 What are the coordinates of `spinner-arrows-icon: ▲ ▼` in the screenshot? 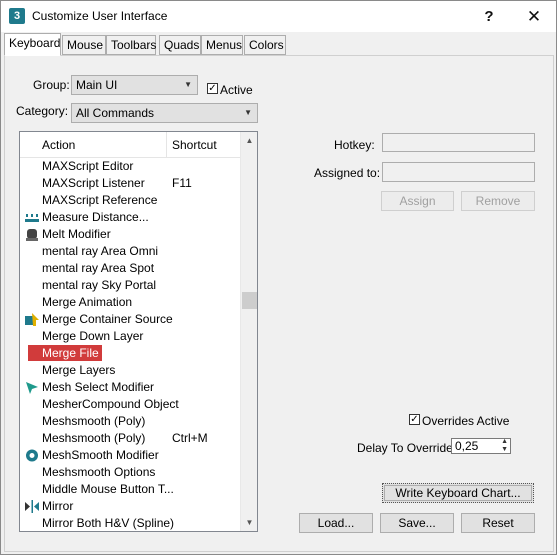 It's located at (504, 446).